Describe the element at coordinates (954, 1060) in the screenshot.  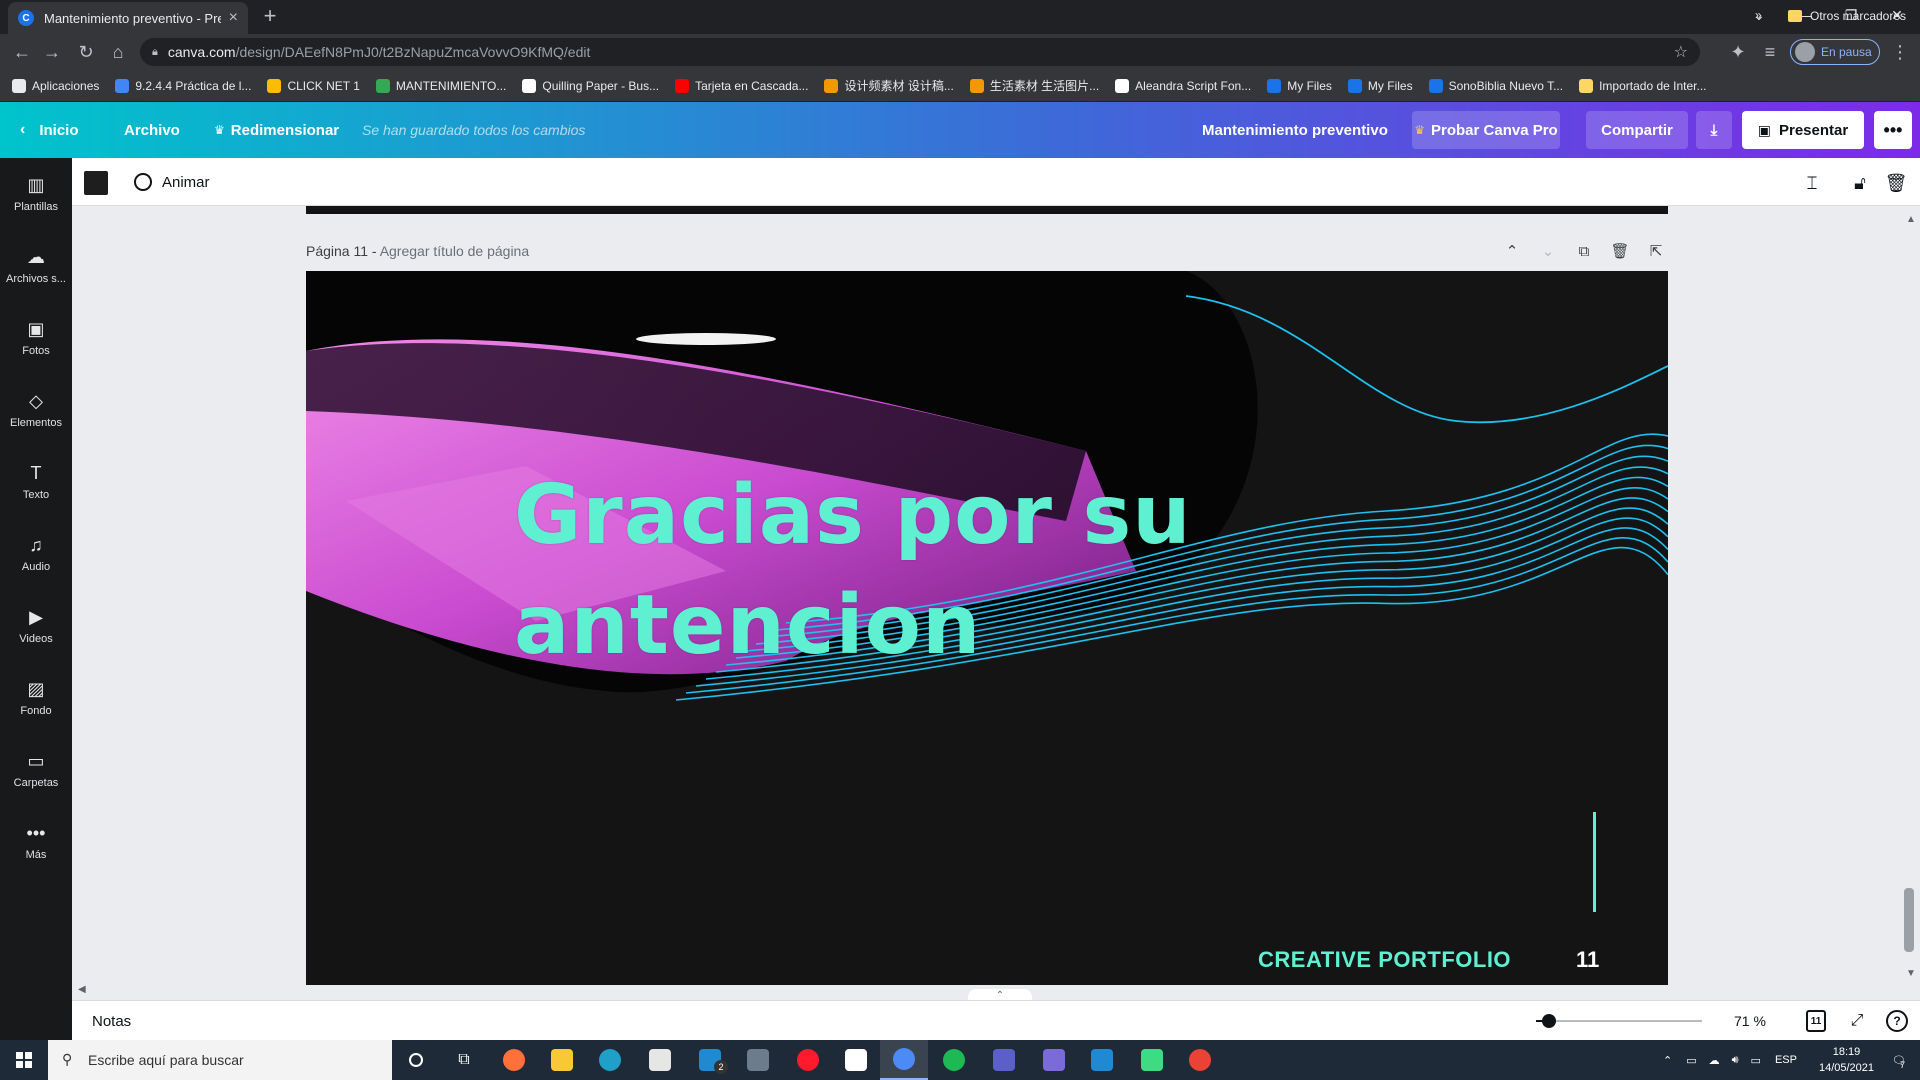
I see `spotify-icon` at that location.